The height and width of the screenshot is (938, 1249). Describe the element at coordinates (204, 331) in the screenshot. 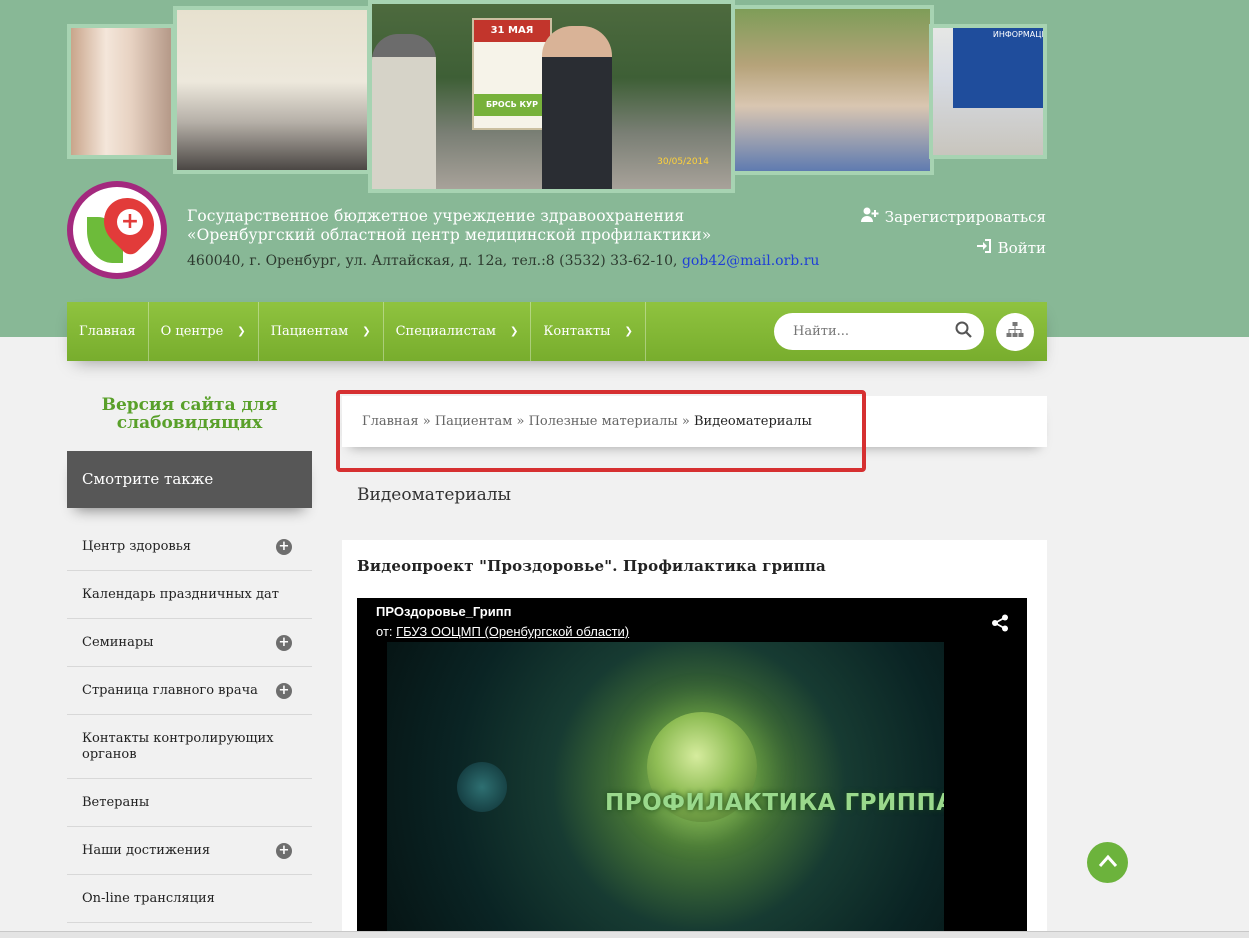

I see `nav-item-about: О центре ❯` at that location.